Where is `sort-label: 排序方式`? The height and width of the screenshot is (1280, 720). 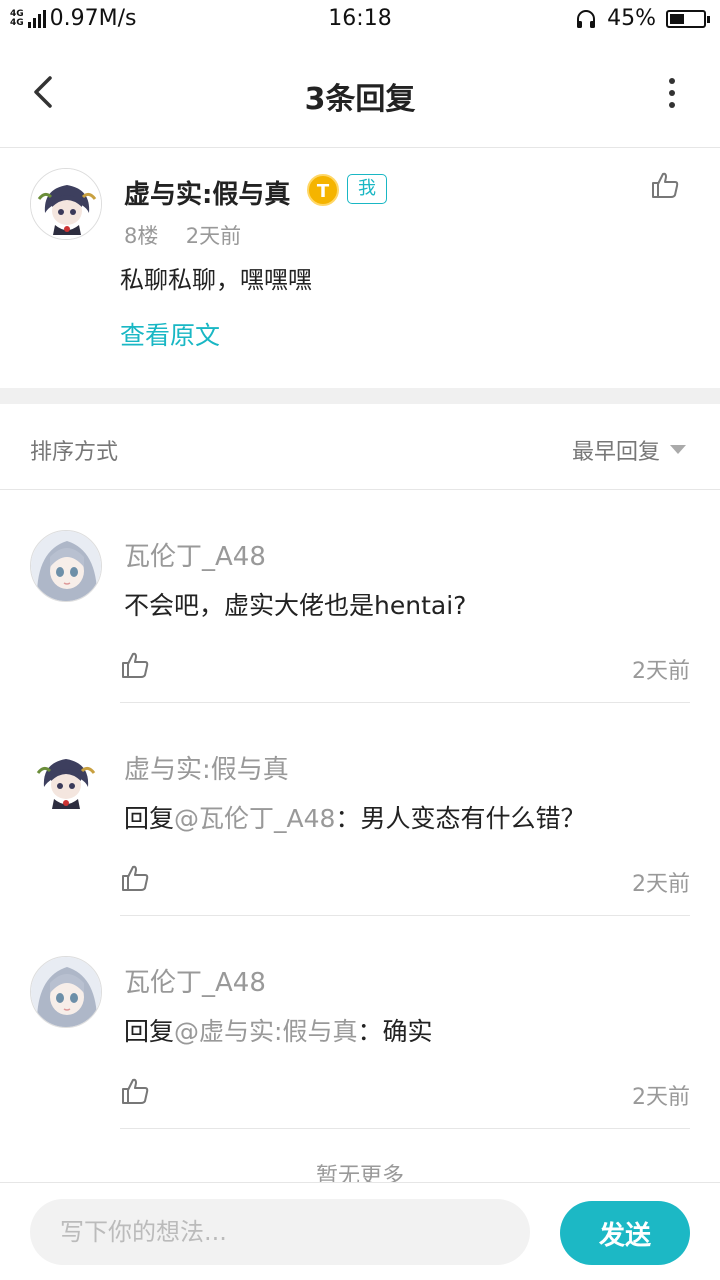
sort-label: 排序方式 is located at coordinates (74, 452).